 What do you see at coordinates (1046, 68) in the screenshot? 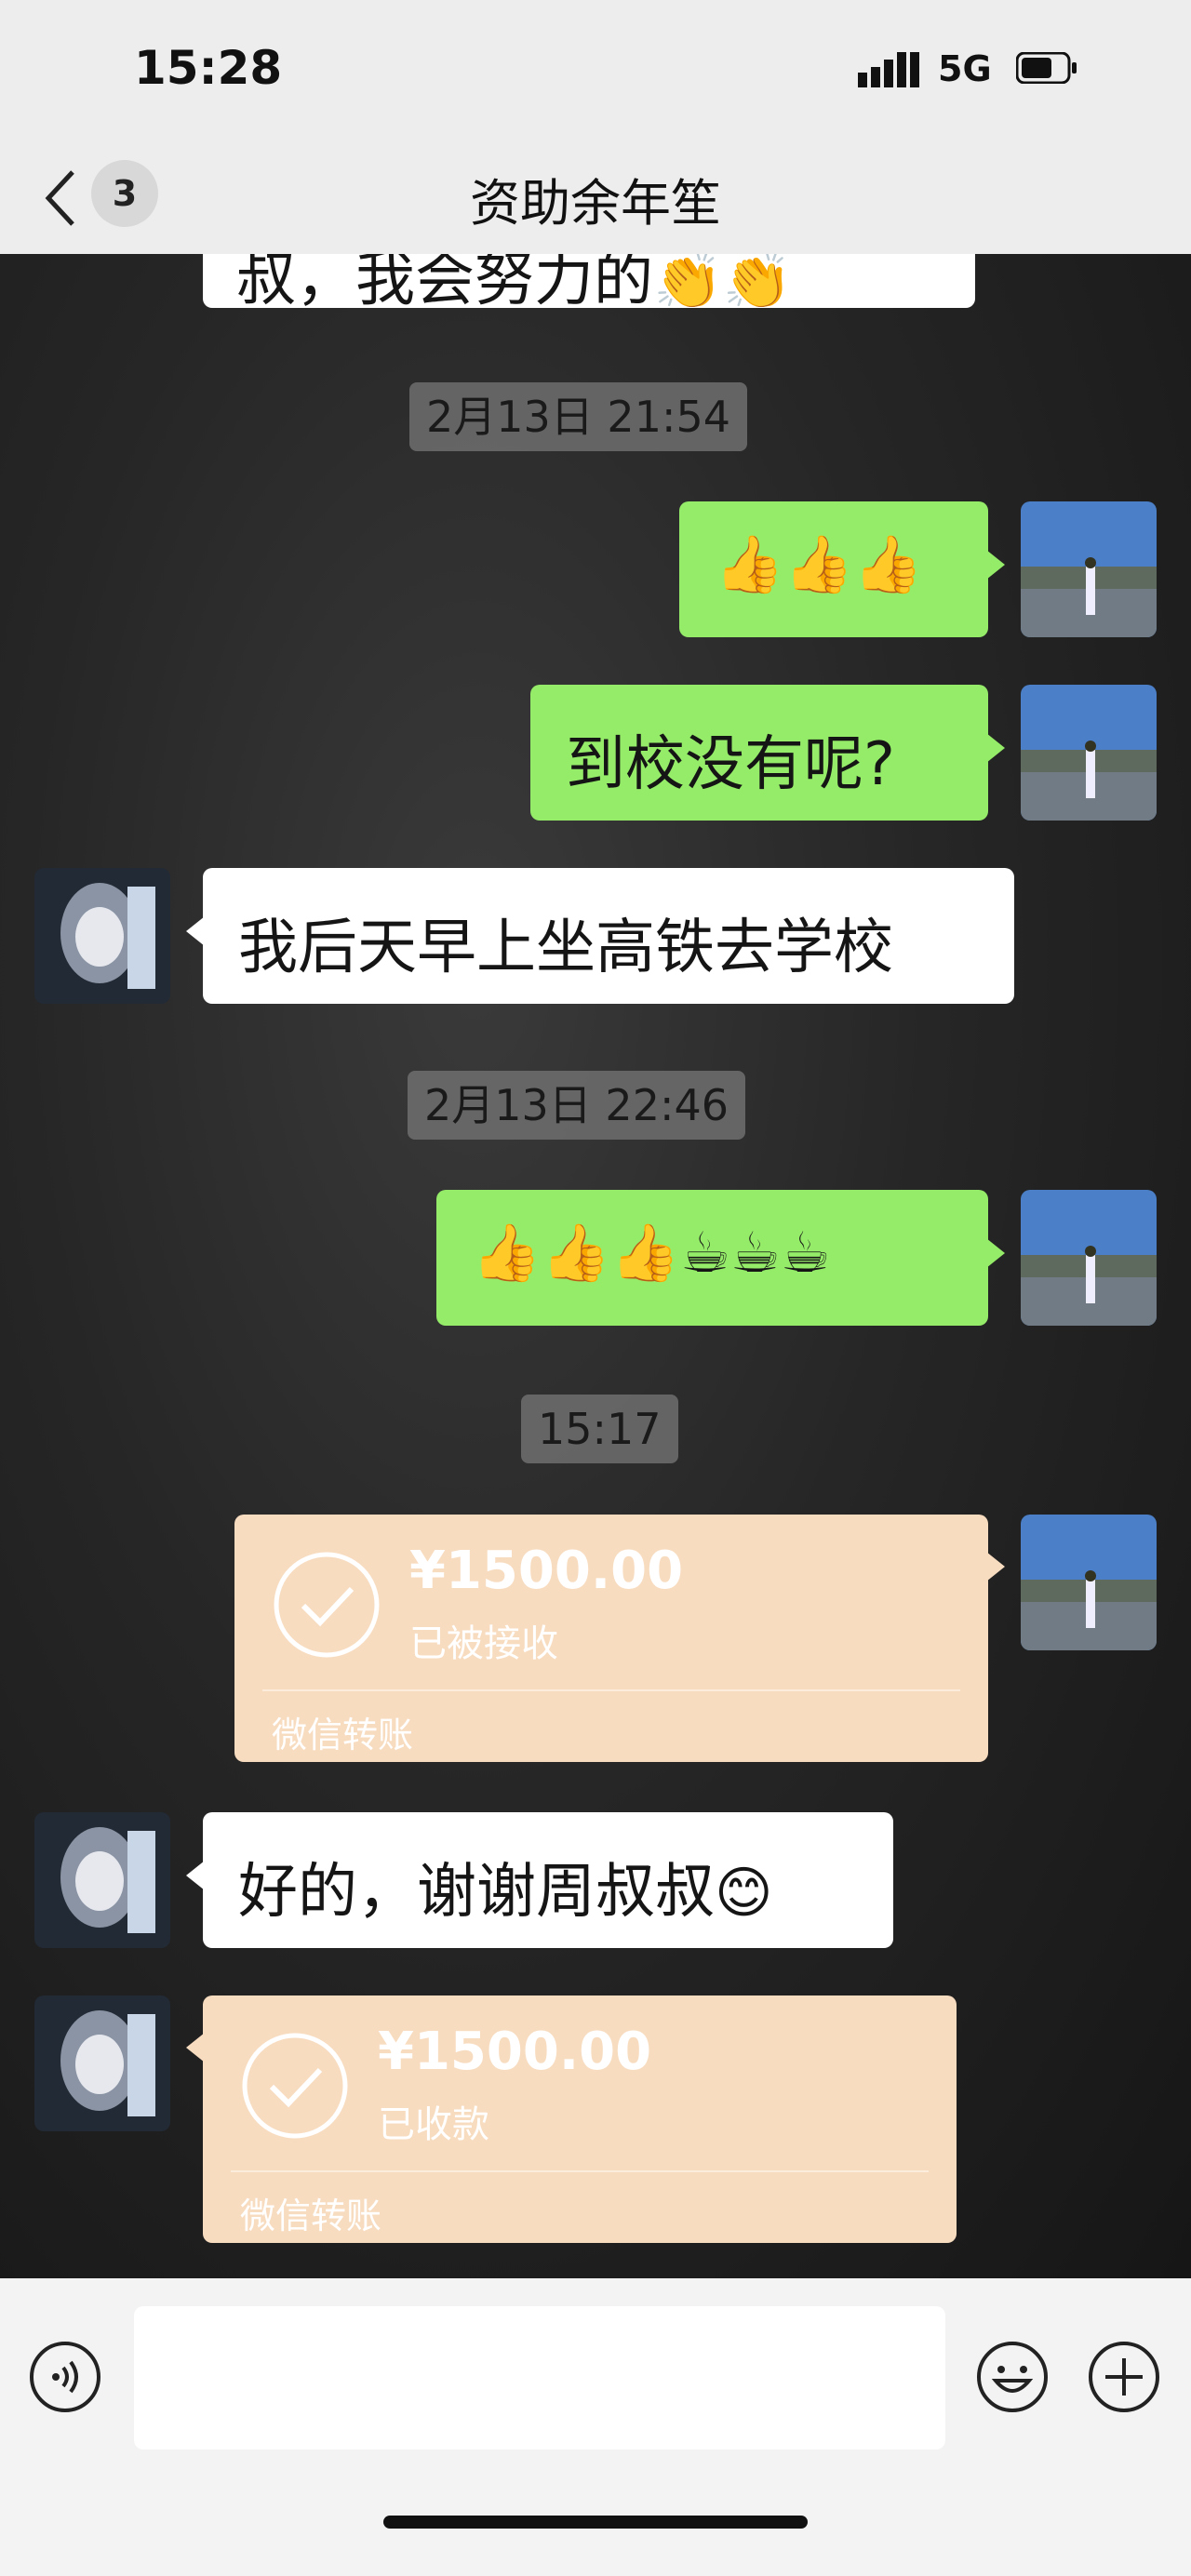
I see `battery-icon` at bounding box center [1046, 68].